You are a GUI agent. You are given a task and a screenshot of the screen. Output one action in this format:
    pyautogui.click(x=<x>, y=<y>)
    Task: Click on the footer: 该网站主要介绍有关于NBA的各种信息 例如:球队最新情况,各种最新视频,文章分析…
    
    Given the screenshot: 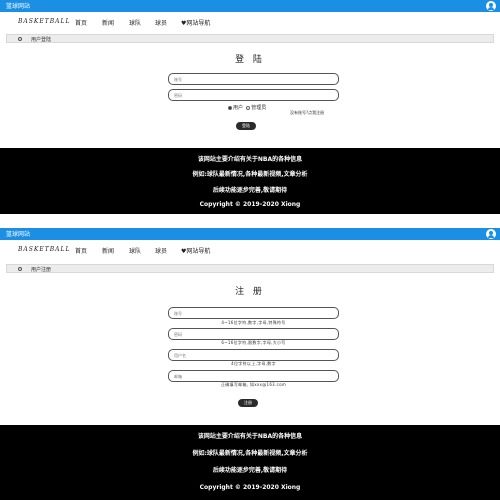 What is the action you would take?
    pyautogui.click(x=250, y=181)
    